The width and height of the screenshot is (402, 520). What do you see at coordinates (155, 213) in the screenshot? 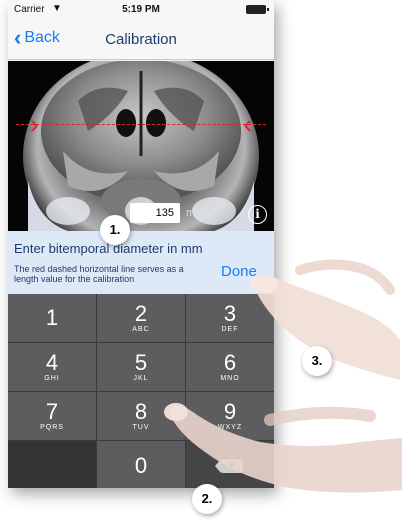
I see `diameter-input: 135` at bounding box center [155, 213].